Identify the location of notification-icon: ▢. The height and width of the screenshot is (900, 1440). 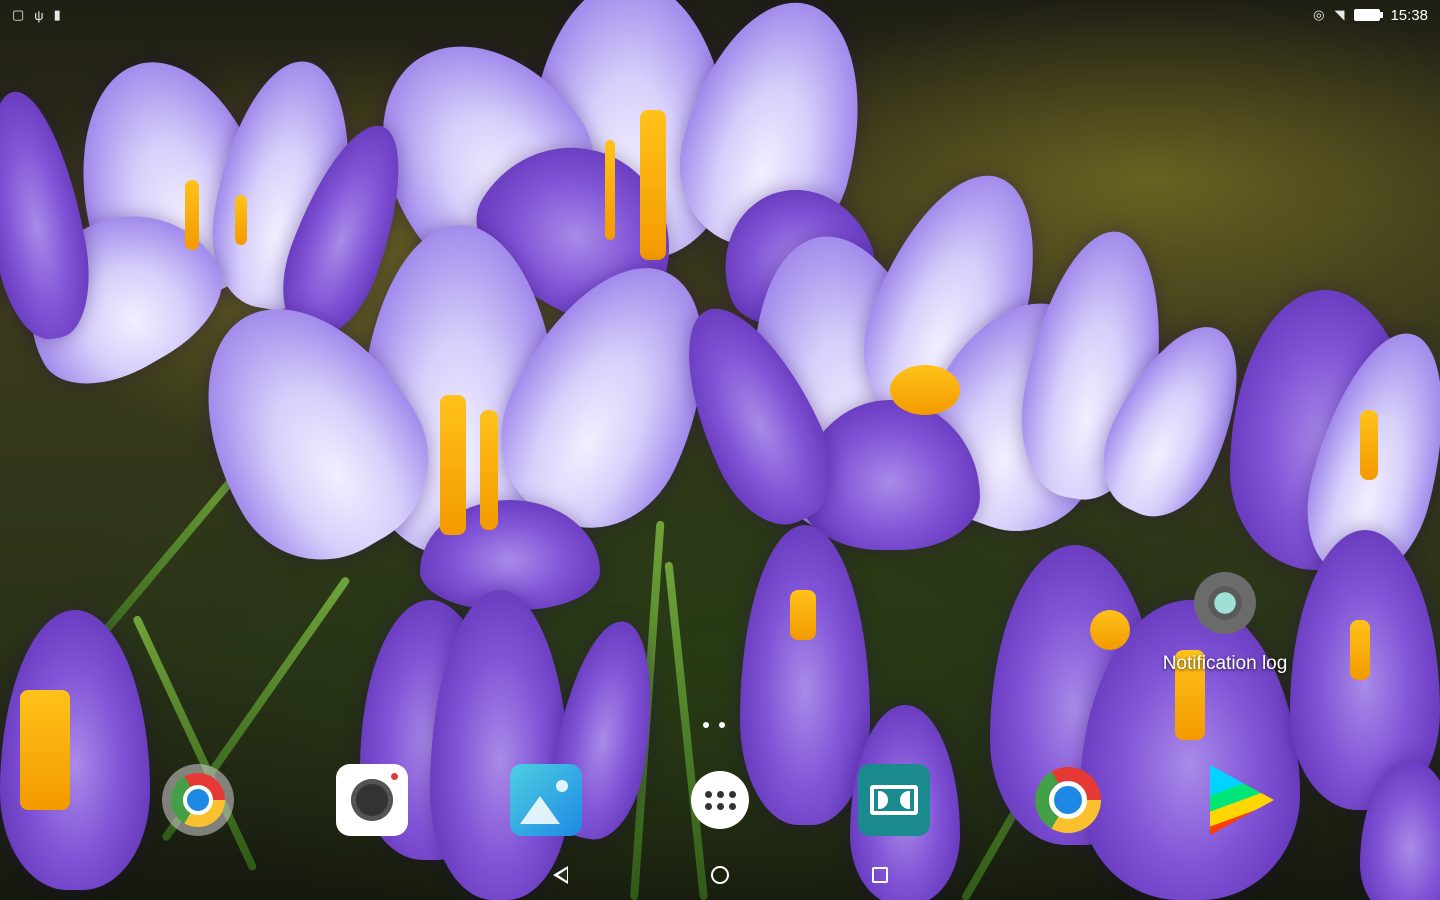
(18, 14).